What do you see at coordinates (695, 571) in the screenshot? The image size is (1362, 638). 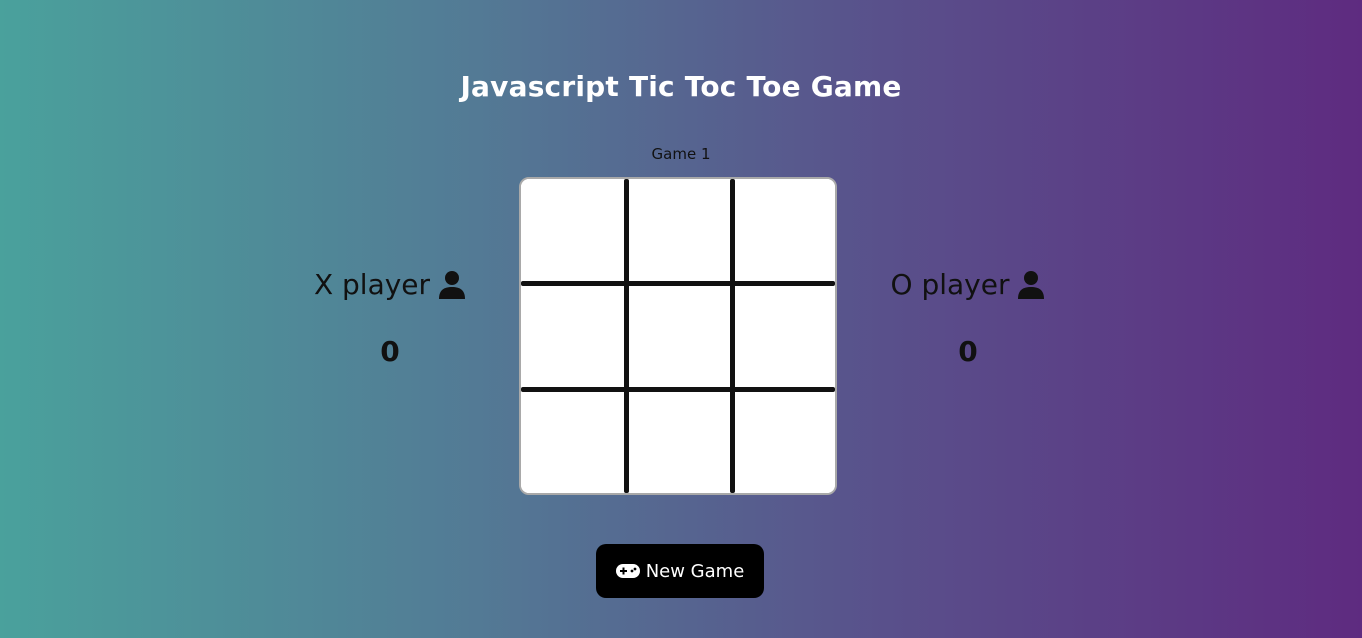 I see `new-game-label: New Game` at bounding box center [695, 571].